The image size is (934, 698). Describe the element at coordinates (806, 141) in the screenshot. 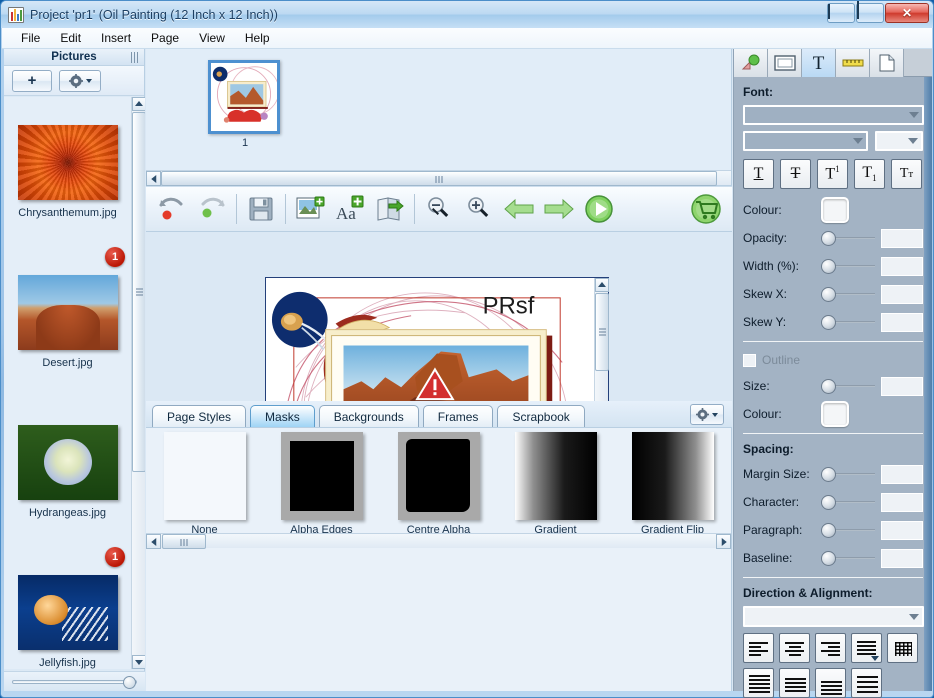

I see `font-style-select` at that location.